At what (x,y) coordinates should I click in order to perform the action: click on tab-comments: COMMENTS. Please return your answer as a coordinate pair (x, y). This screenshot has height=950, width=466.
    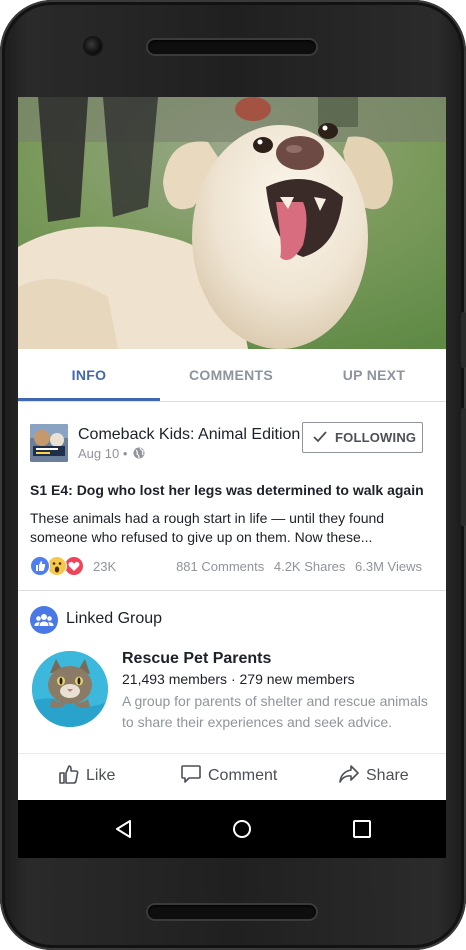
    Looking at the image, I should click on (231, 375).